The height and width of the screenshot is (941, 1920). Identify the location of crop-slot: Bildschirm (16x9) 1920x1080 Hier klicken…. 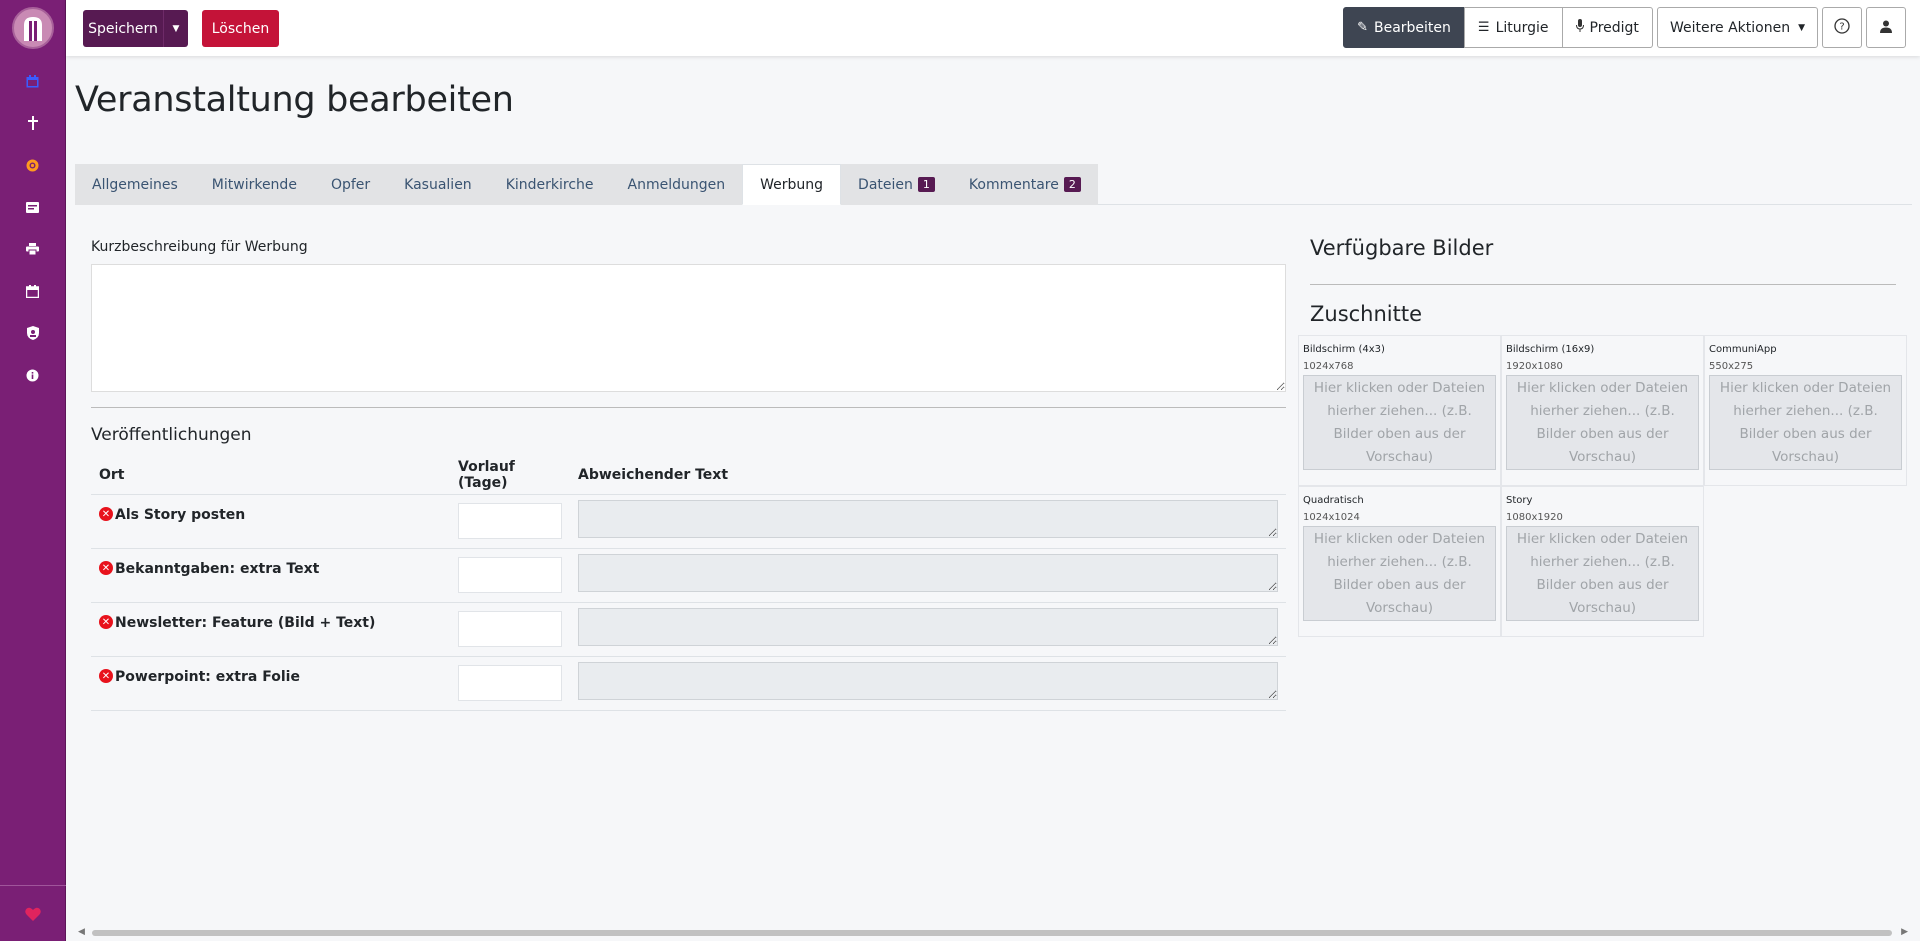
(1602, 410).